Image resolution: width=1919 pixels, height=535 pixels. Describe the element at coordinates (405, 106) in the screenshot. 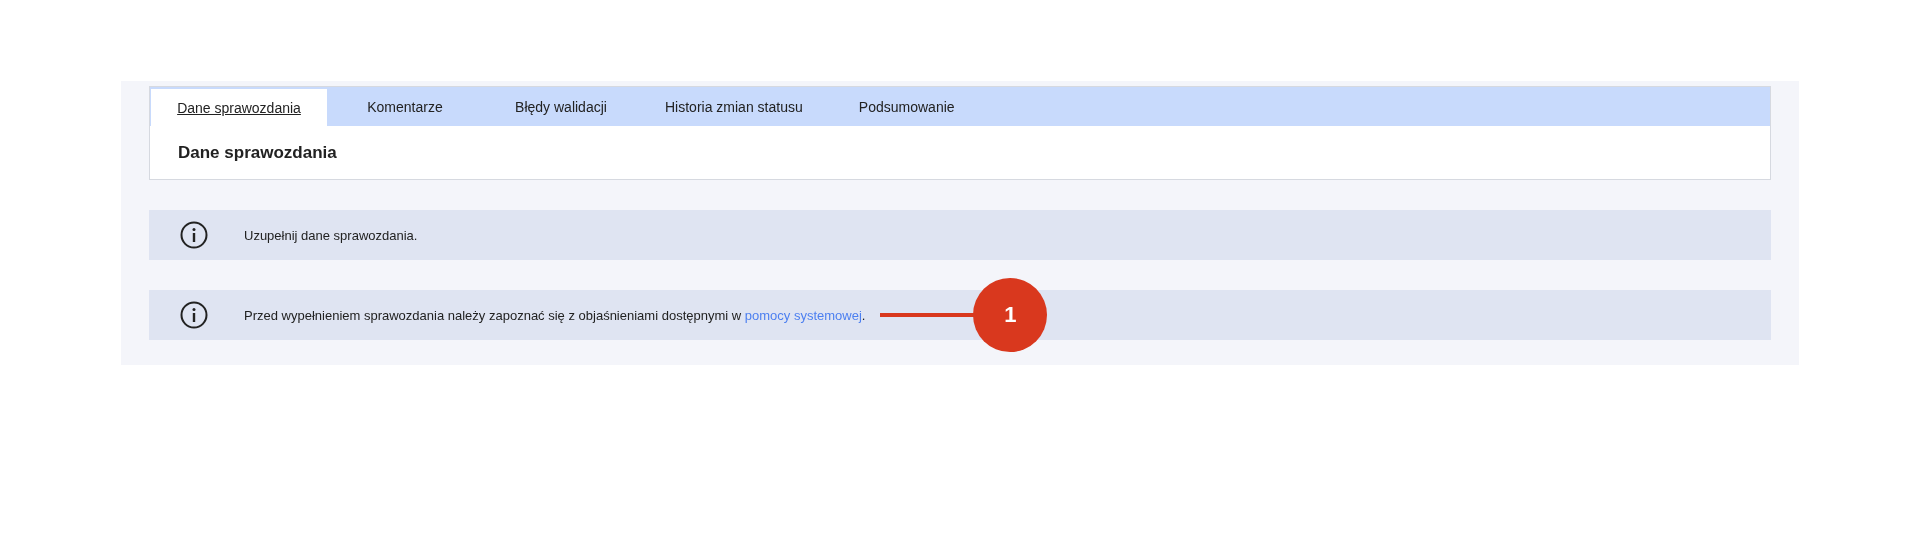

I see `tab: Komentarze` at that location.